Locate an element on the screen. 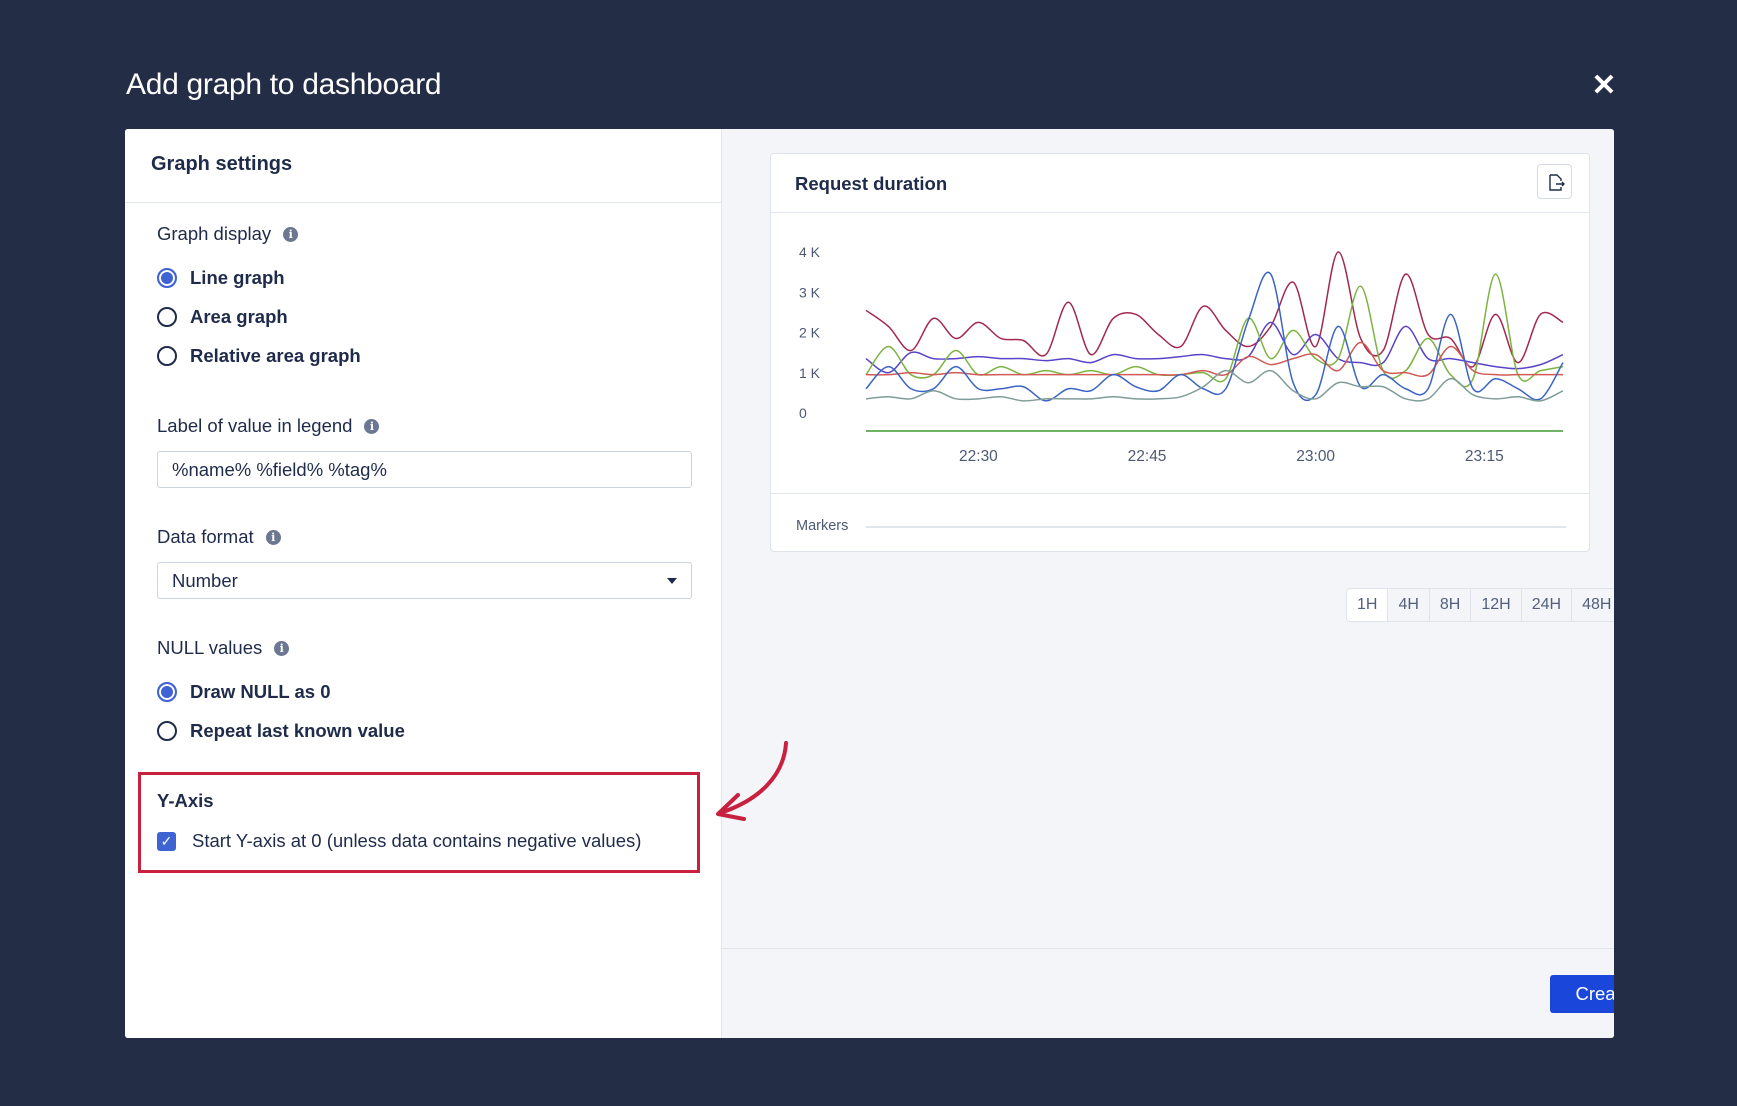 The image size is (1737, 1106). markers-label: Markers is located at coordinates (822, 526).